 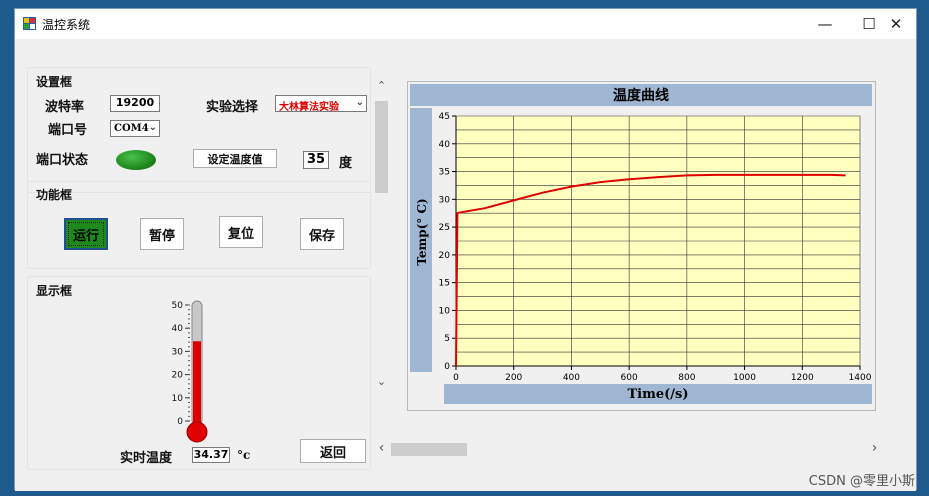 What do you see at coordinates (322, 234) in the screenshot?
I see `save-button: 保存` at bounding box center [322, 234].